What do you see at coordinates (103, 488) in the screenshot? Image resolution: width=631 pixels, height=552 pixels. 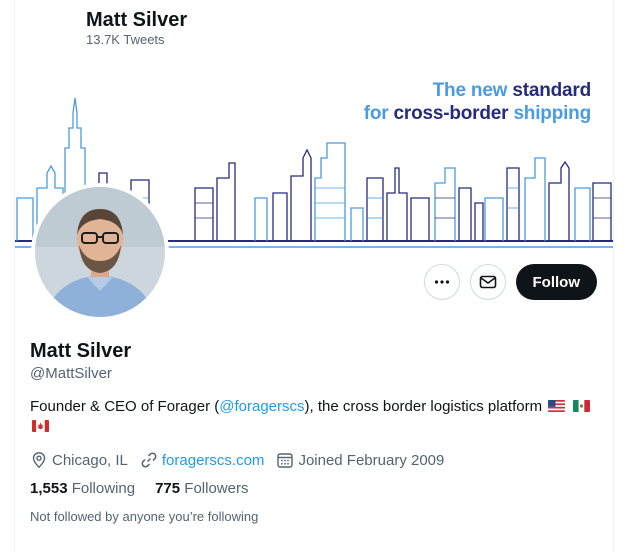 I see `following-label: Following` at bounding box center [103, 488].